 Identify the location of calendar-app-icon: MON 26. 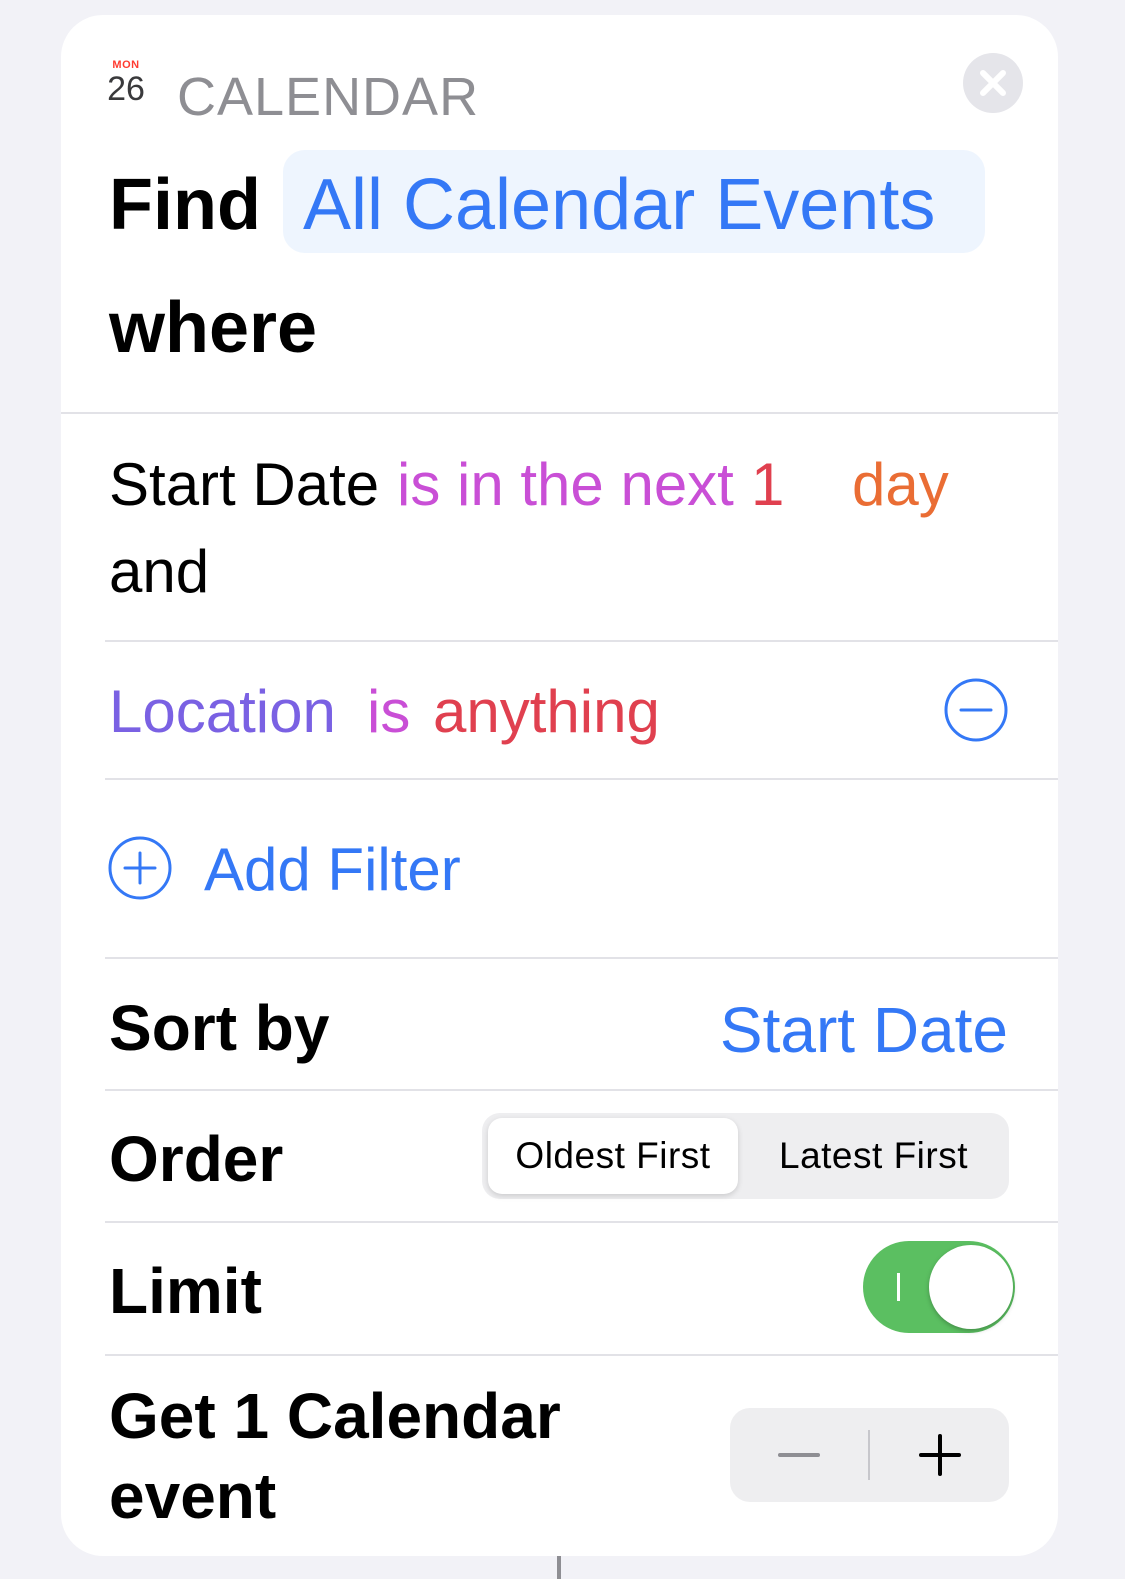
(126, 84).